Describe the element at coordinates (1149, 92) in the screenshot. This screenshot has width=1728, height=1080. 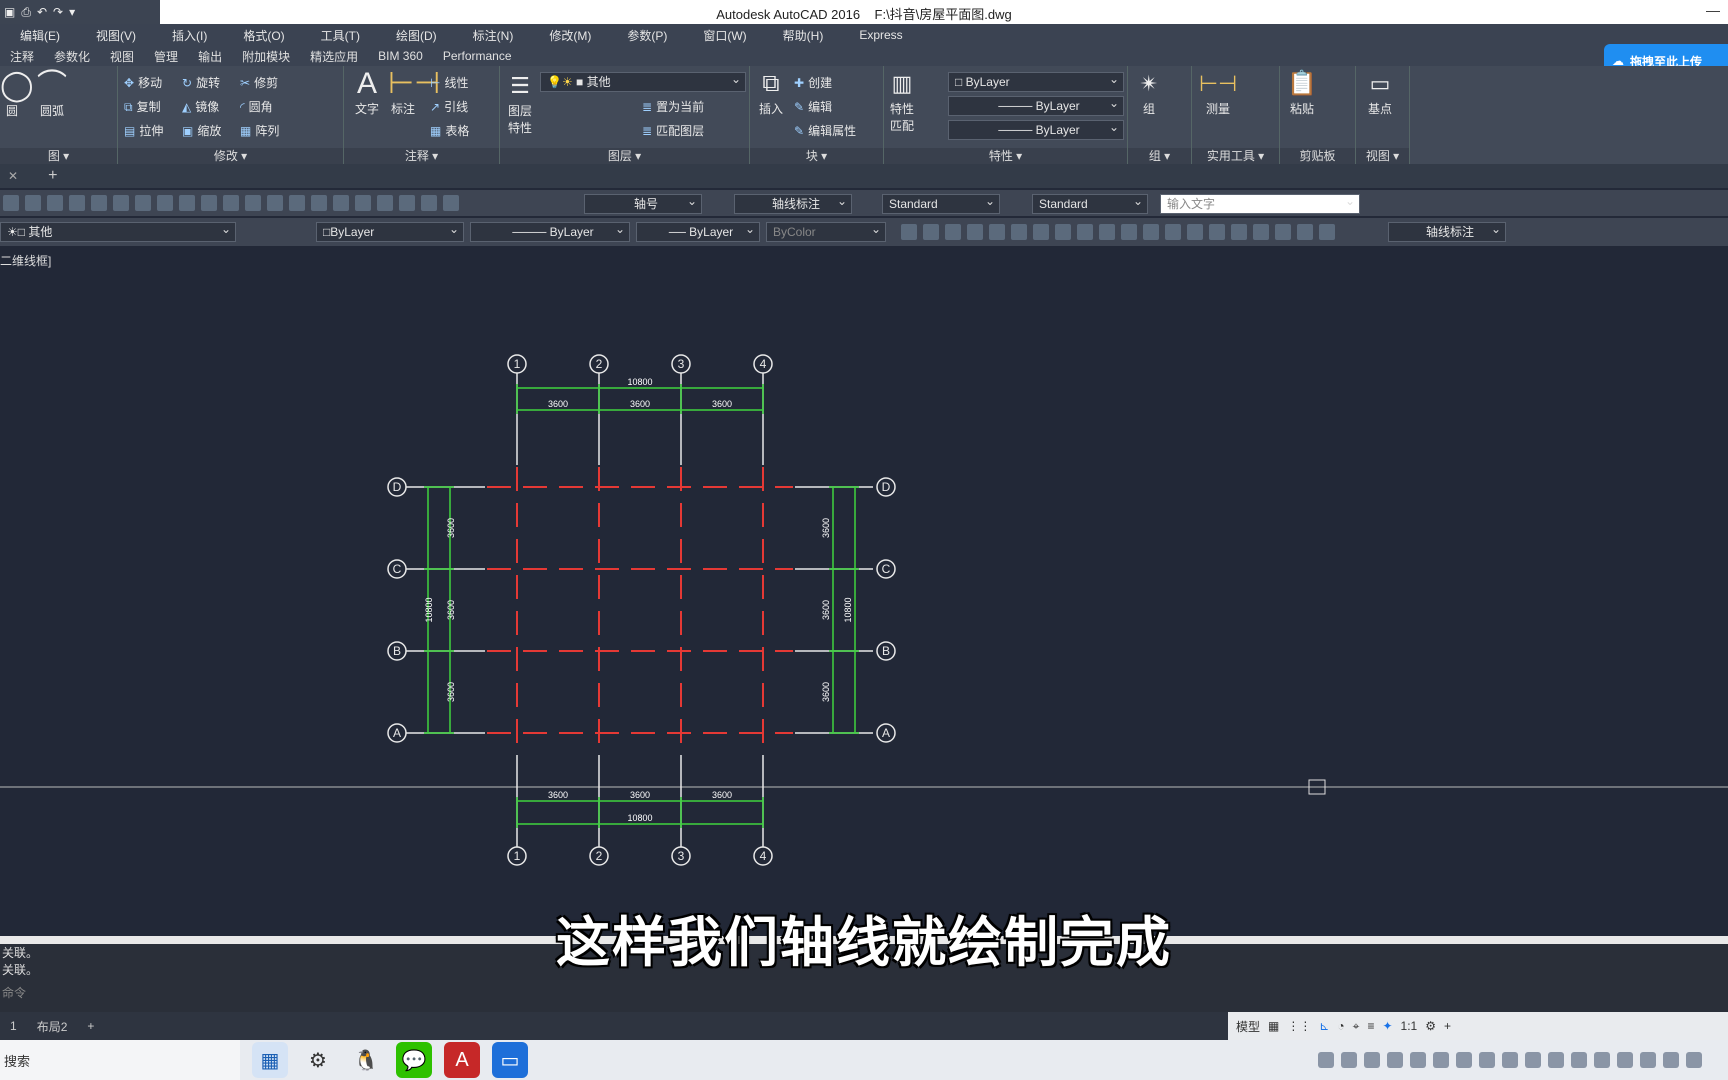
I see `group-button: ✴ 组` at that location.